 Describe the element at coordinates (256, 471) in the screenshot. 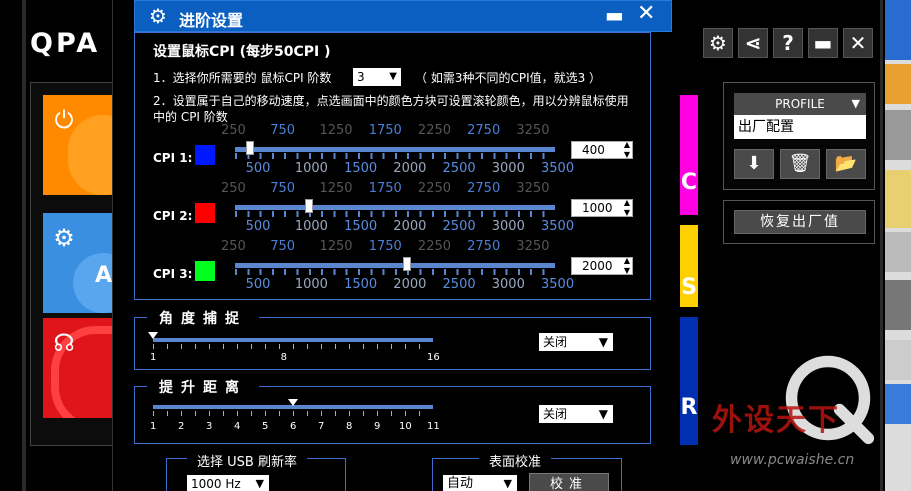

I see `usb-rate-panel: 选择 USB 刷新率 1000 Hz ▼` at that location.